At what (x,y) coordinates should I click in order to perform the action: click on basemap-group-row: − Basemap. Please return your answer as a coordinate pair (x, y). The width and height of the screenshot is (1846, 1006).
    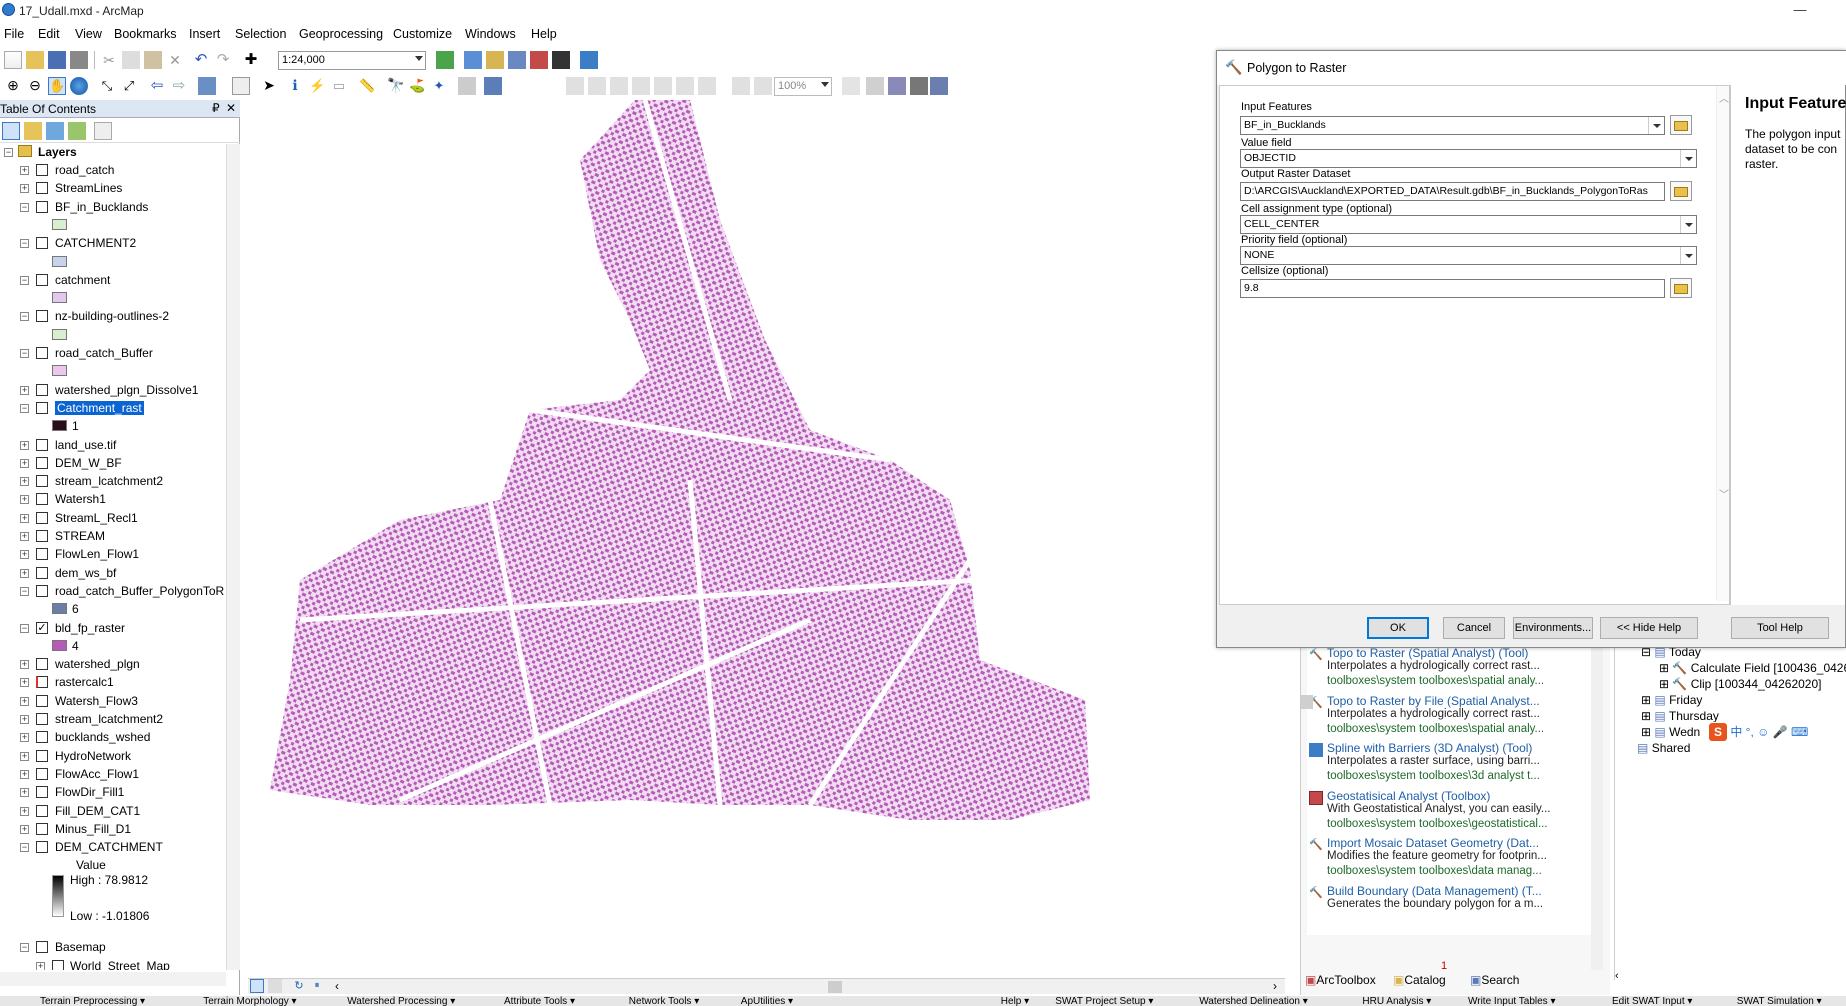
    Looking at the image, I should click on (113, 948).